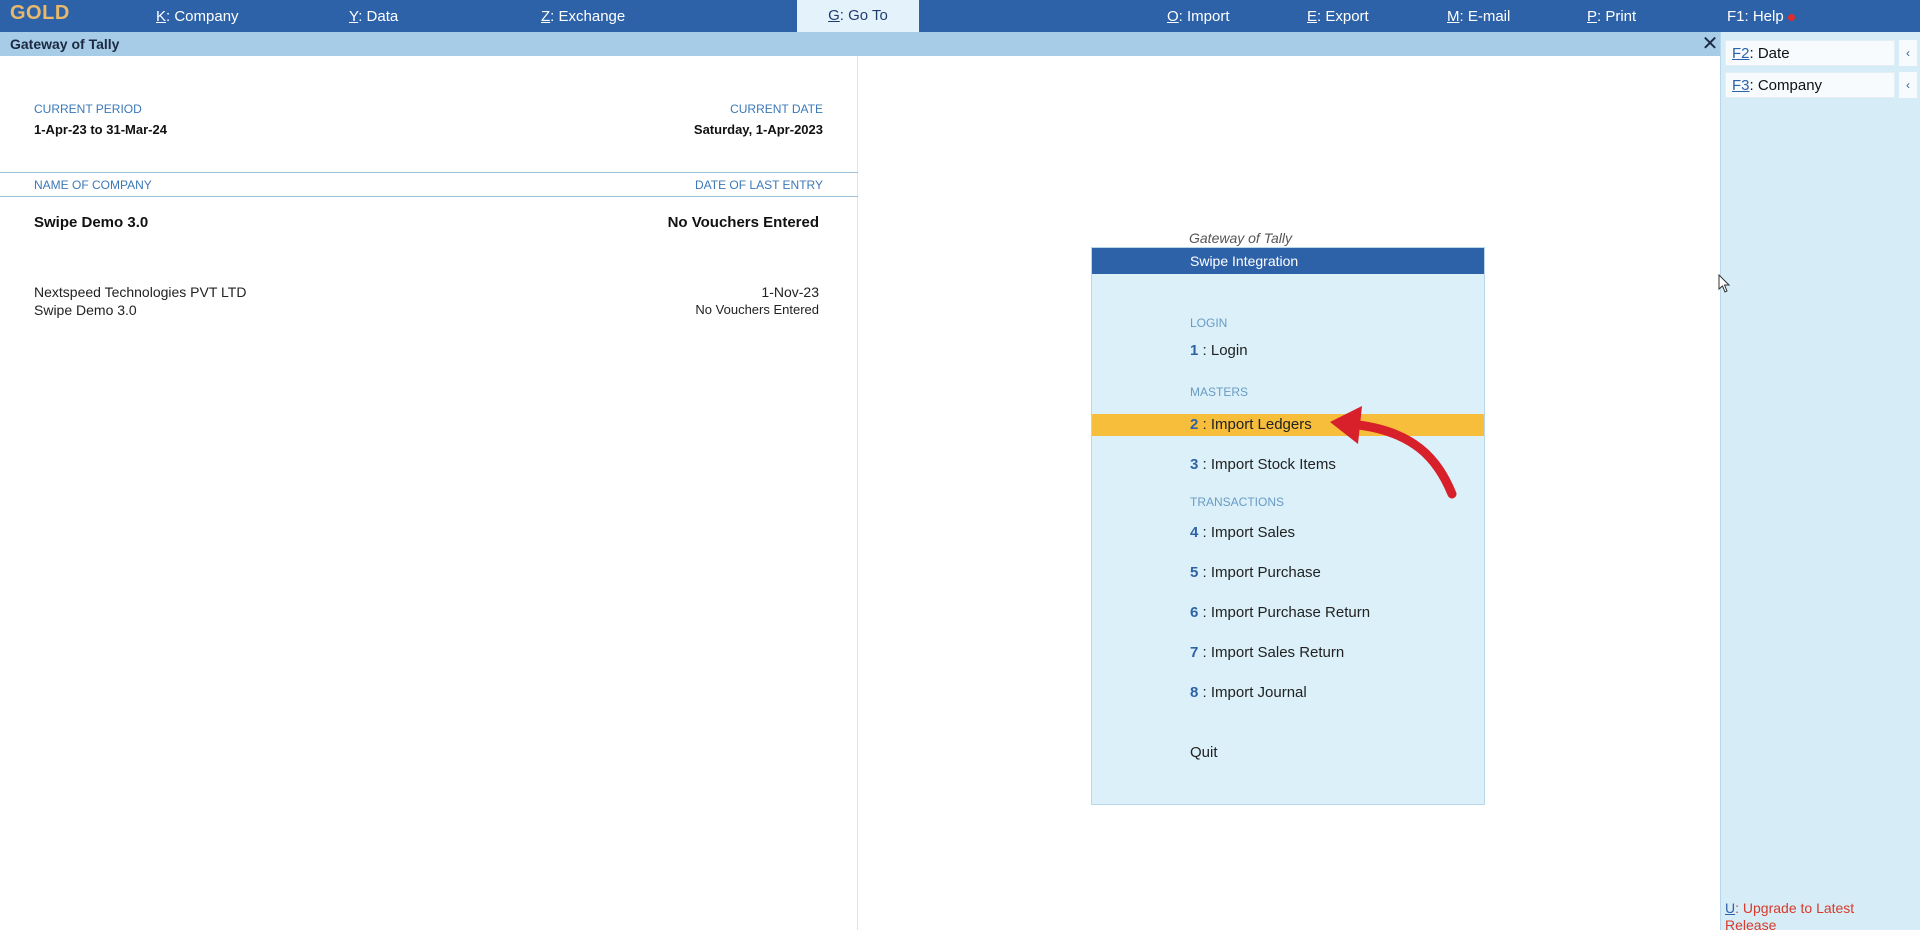 The width and height of the screenshot is (1920, 934). Describe the element at coordinates (197, 16) in the screenshot. I see `menu-company: K: Company` at that location.